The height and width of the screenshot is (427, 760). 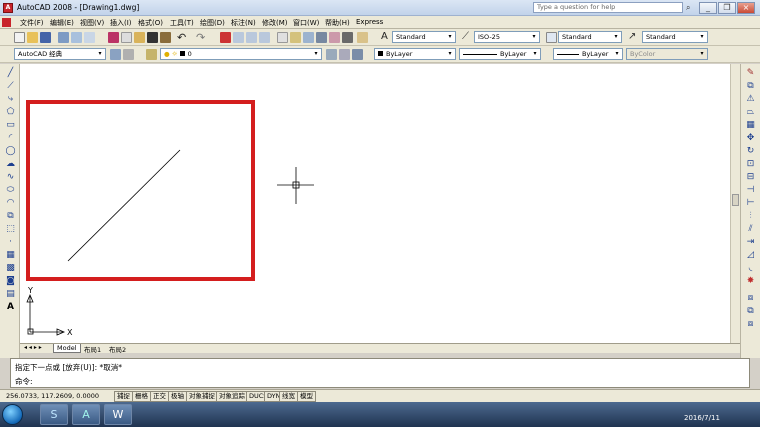 What do you see at coordinates (45, 37) in the screenshot?
I see `save-icon` at bounding box center [45, 37].